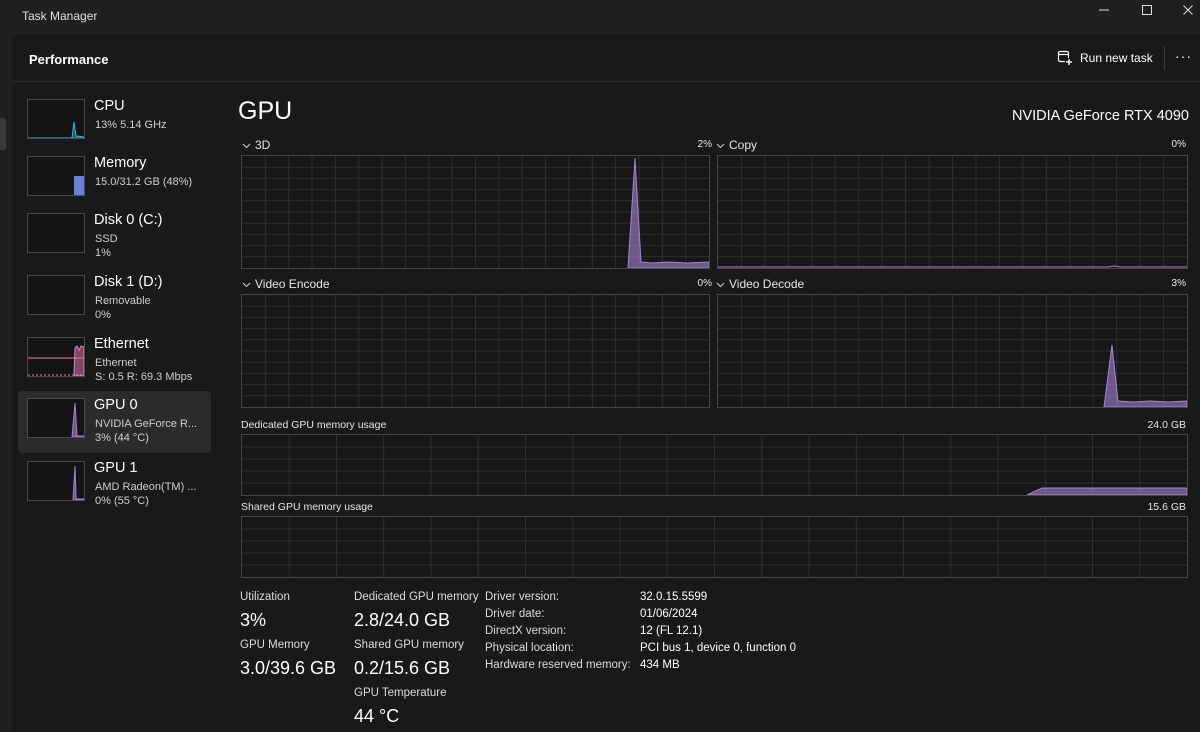 This screenshot has width=1200, height=732. Describe the element at coordinates (767, 284) in the screenshot. I see `engine-label: Video Decode` at that location.